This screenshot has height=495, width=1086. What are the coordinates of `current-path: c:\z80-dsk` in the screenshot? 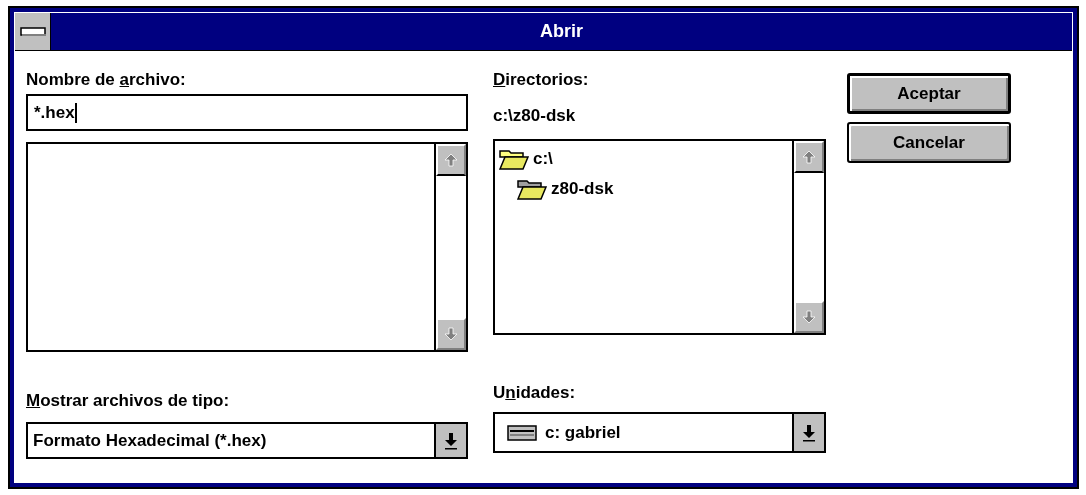 It's located at (535, 116).